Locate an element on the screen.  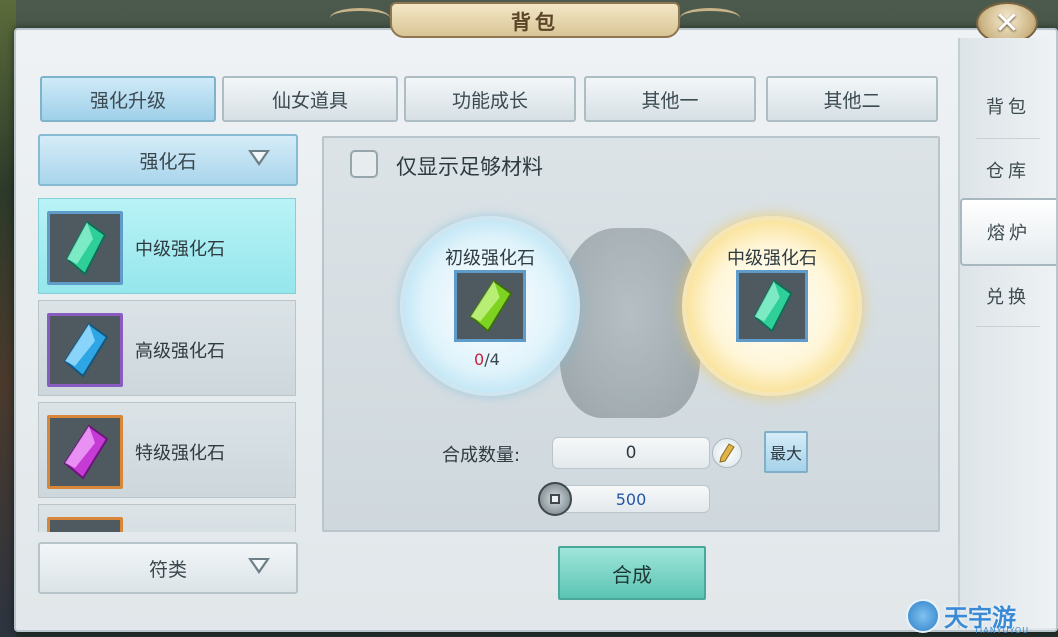
result-material-slot is located at coordinates (772, 306).